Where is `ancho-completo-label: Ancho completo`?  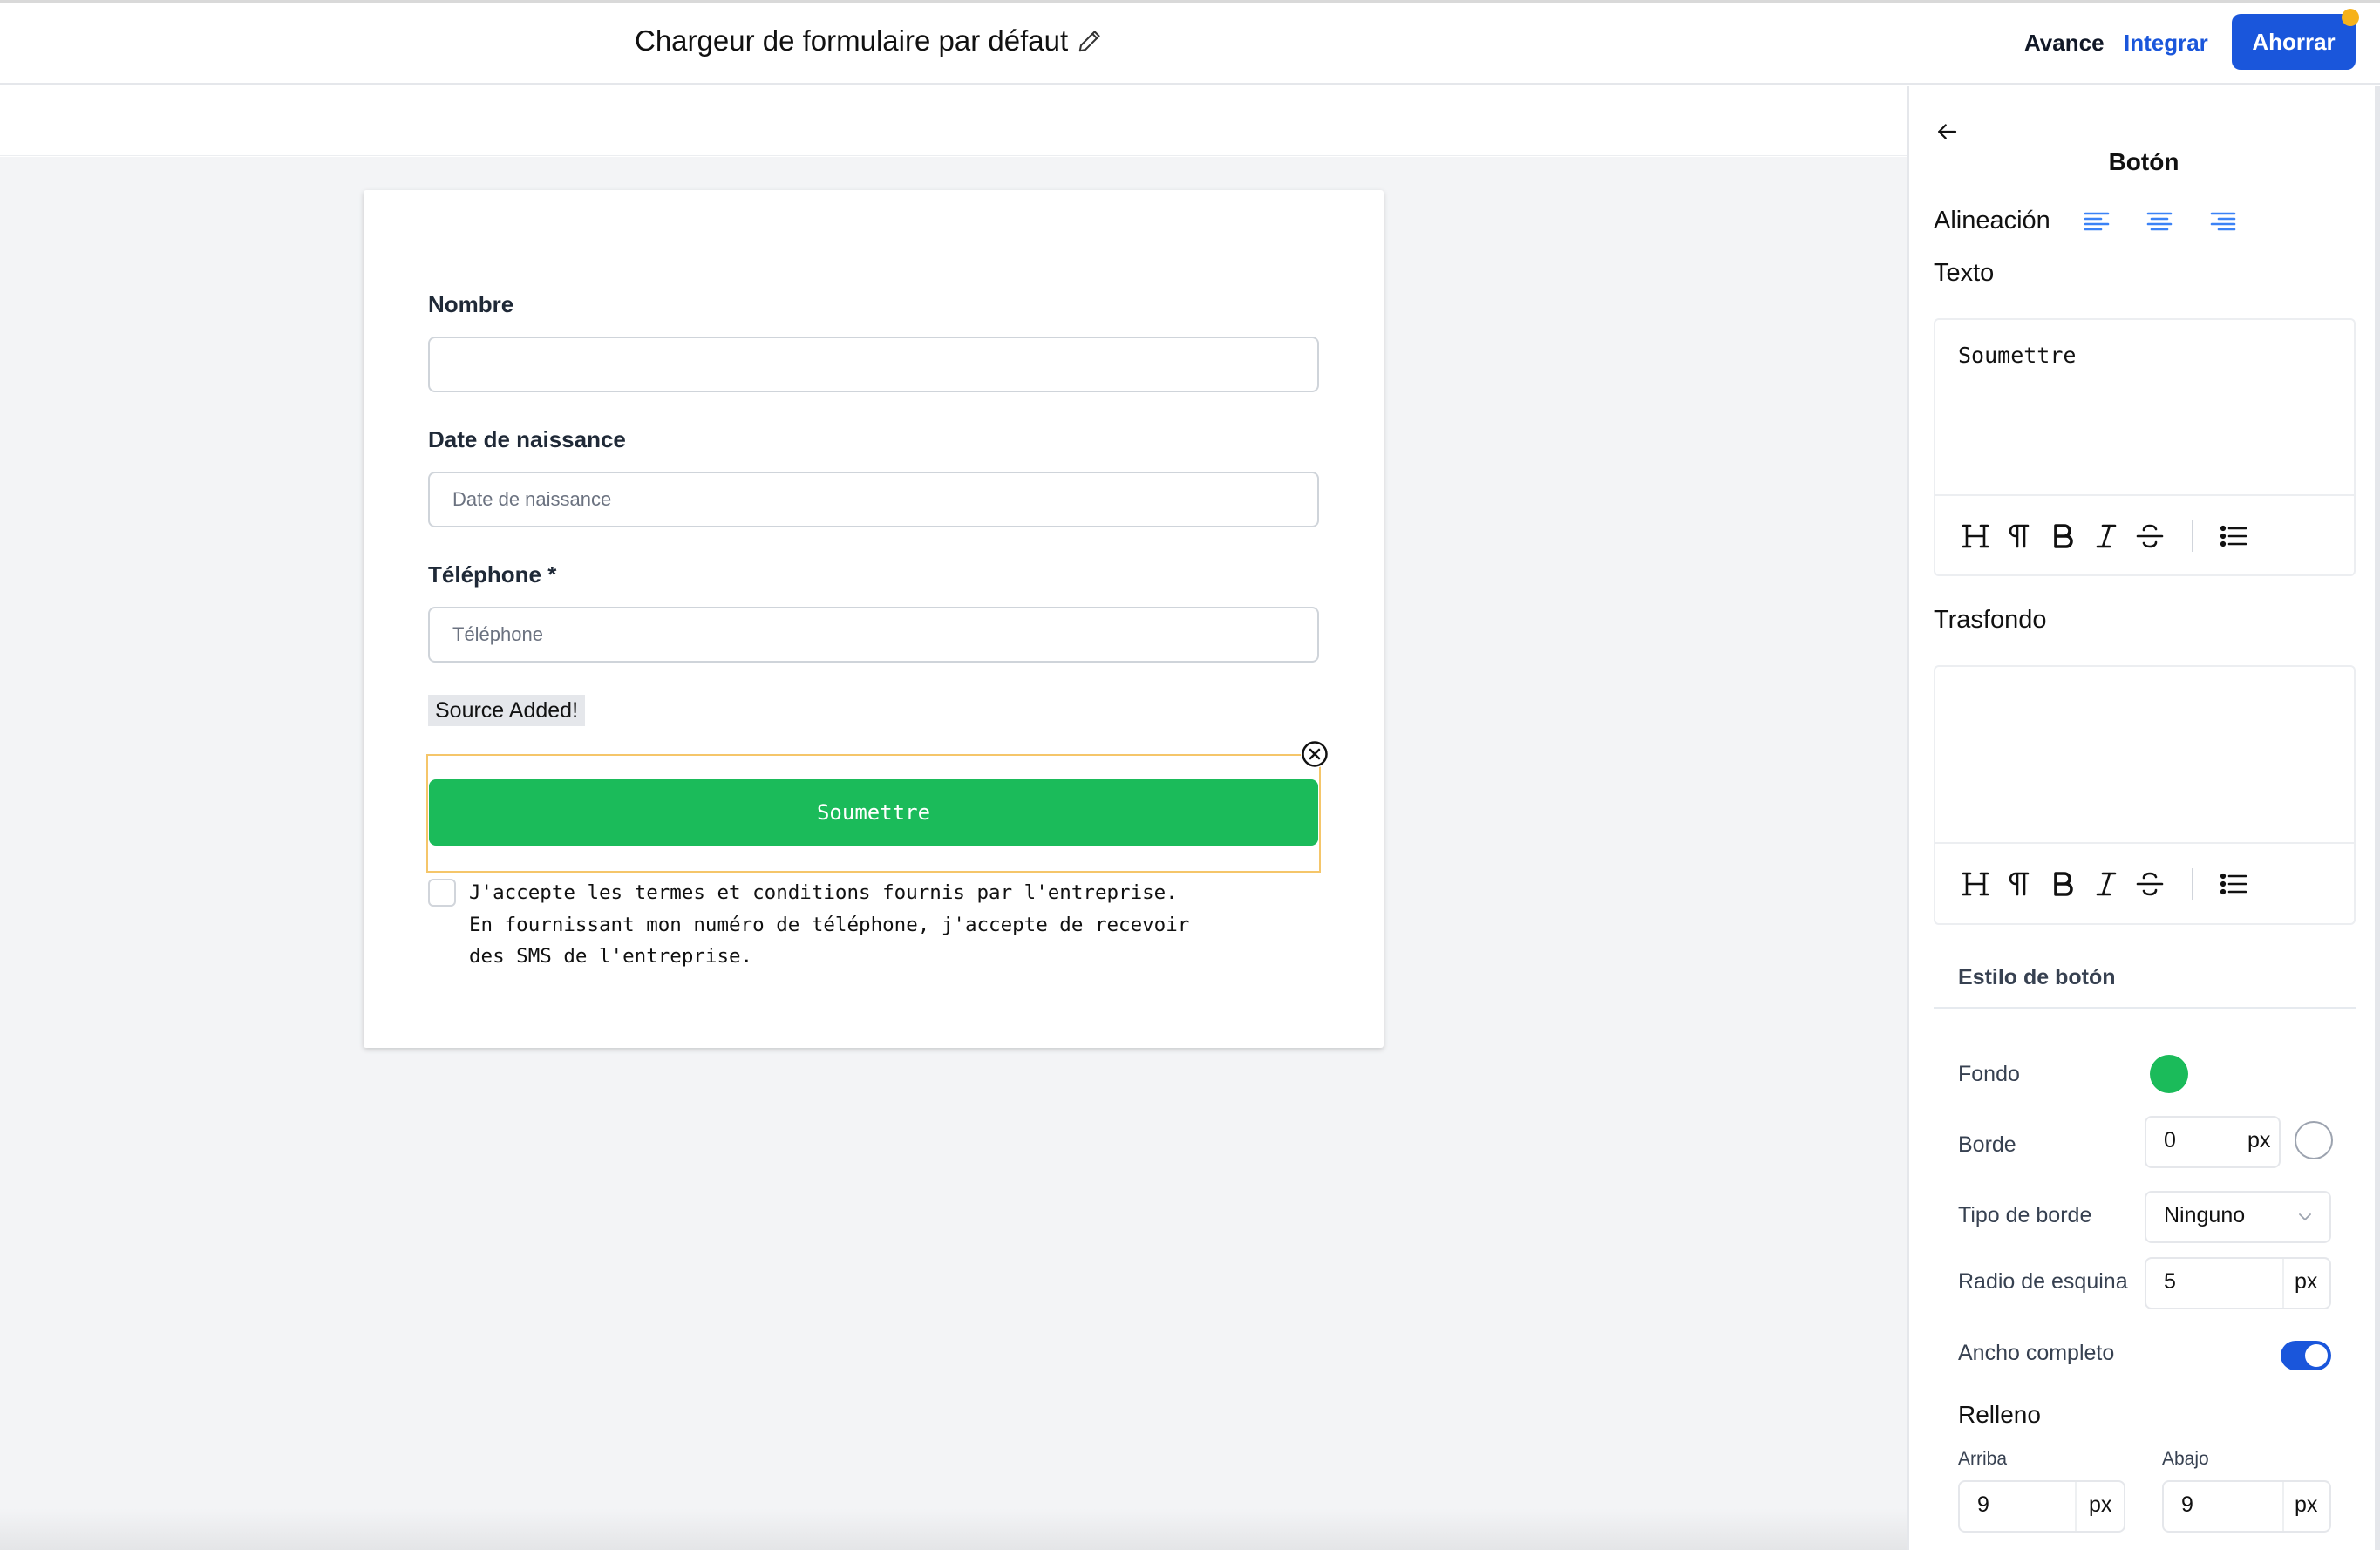 ancho-completo-label: Ancho completo is located at coordinates (2036, 1353).